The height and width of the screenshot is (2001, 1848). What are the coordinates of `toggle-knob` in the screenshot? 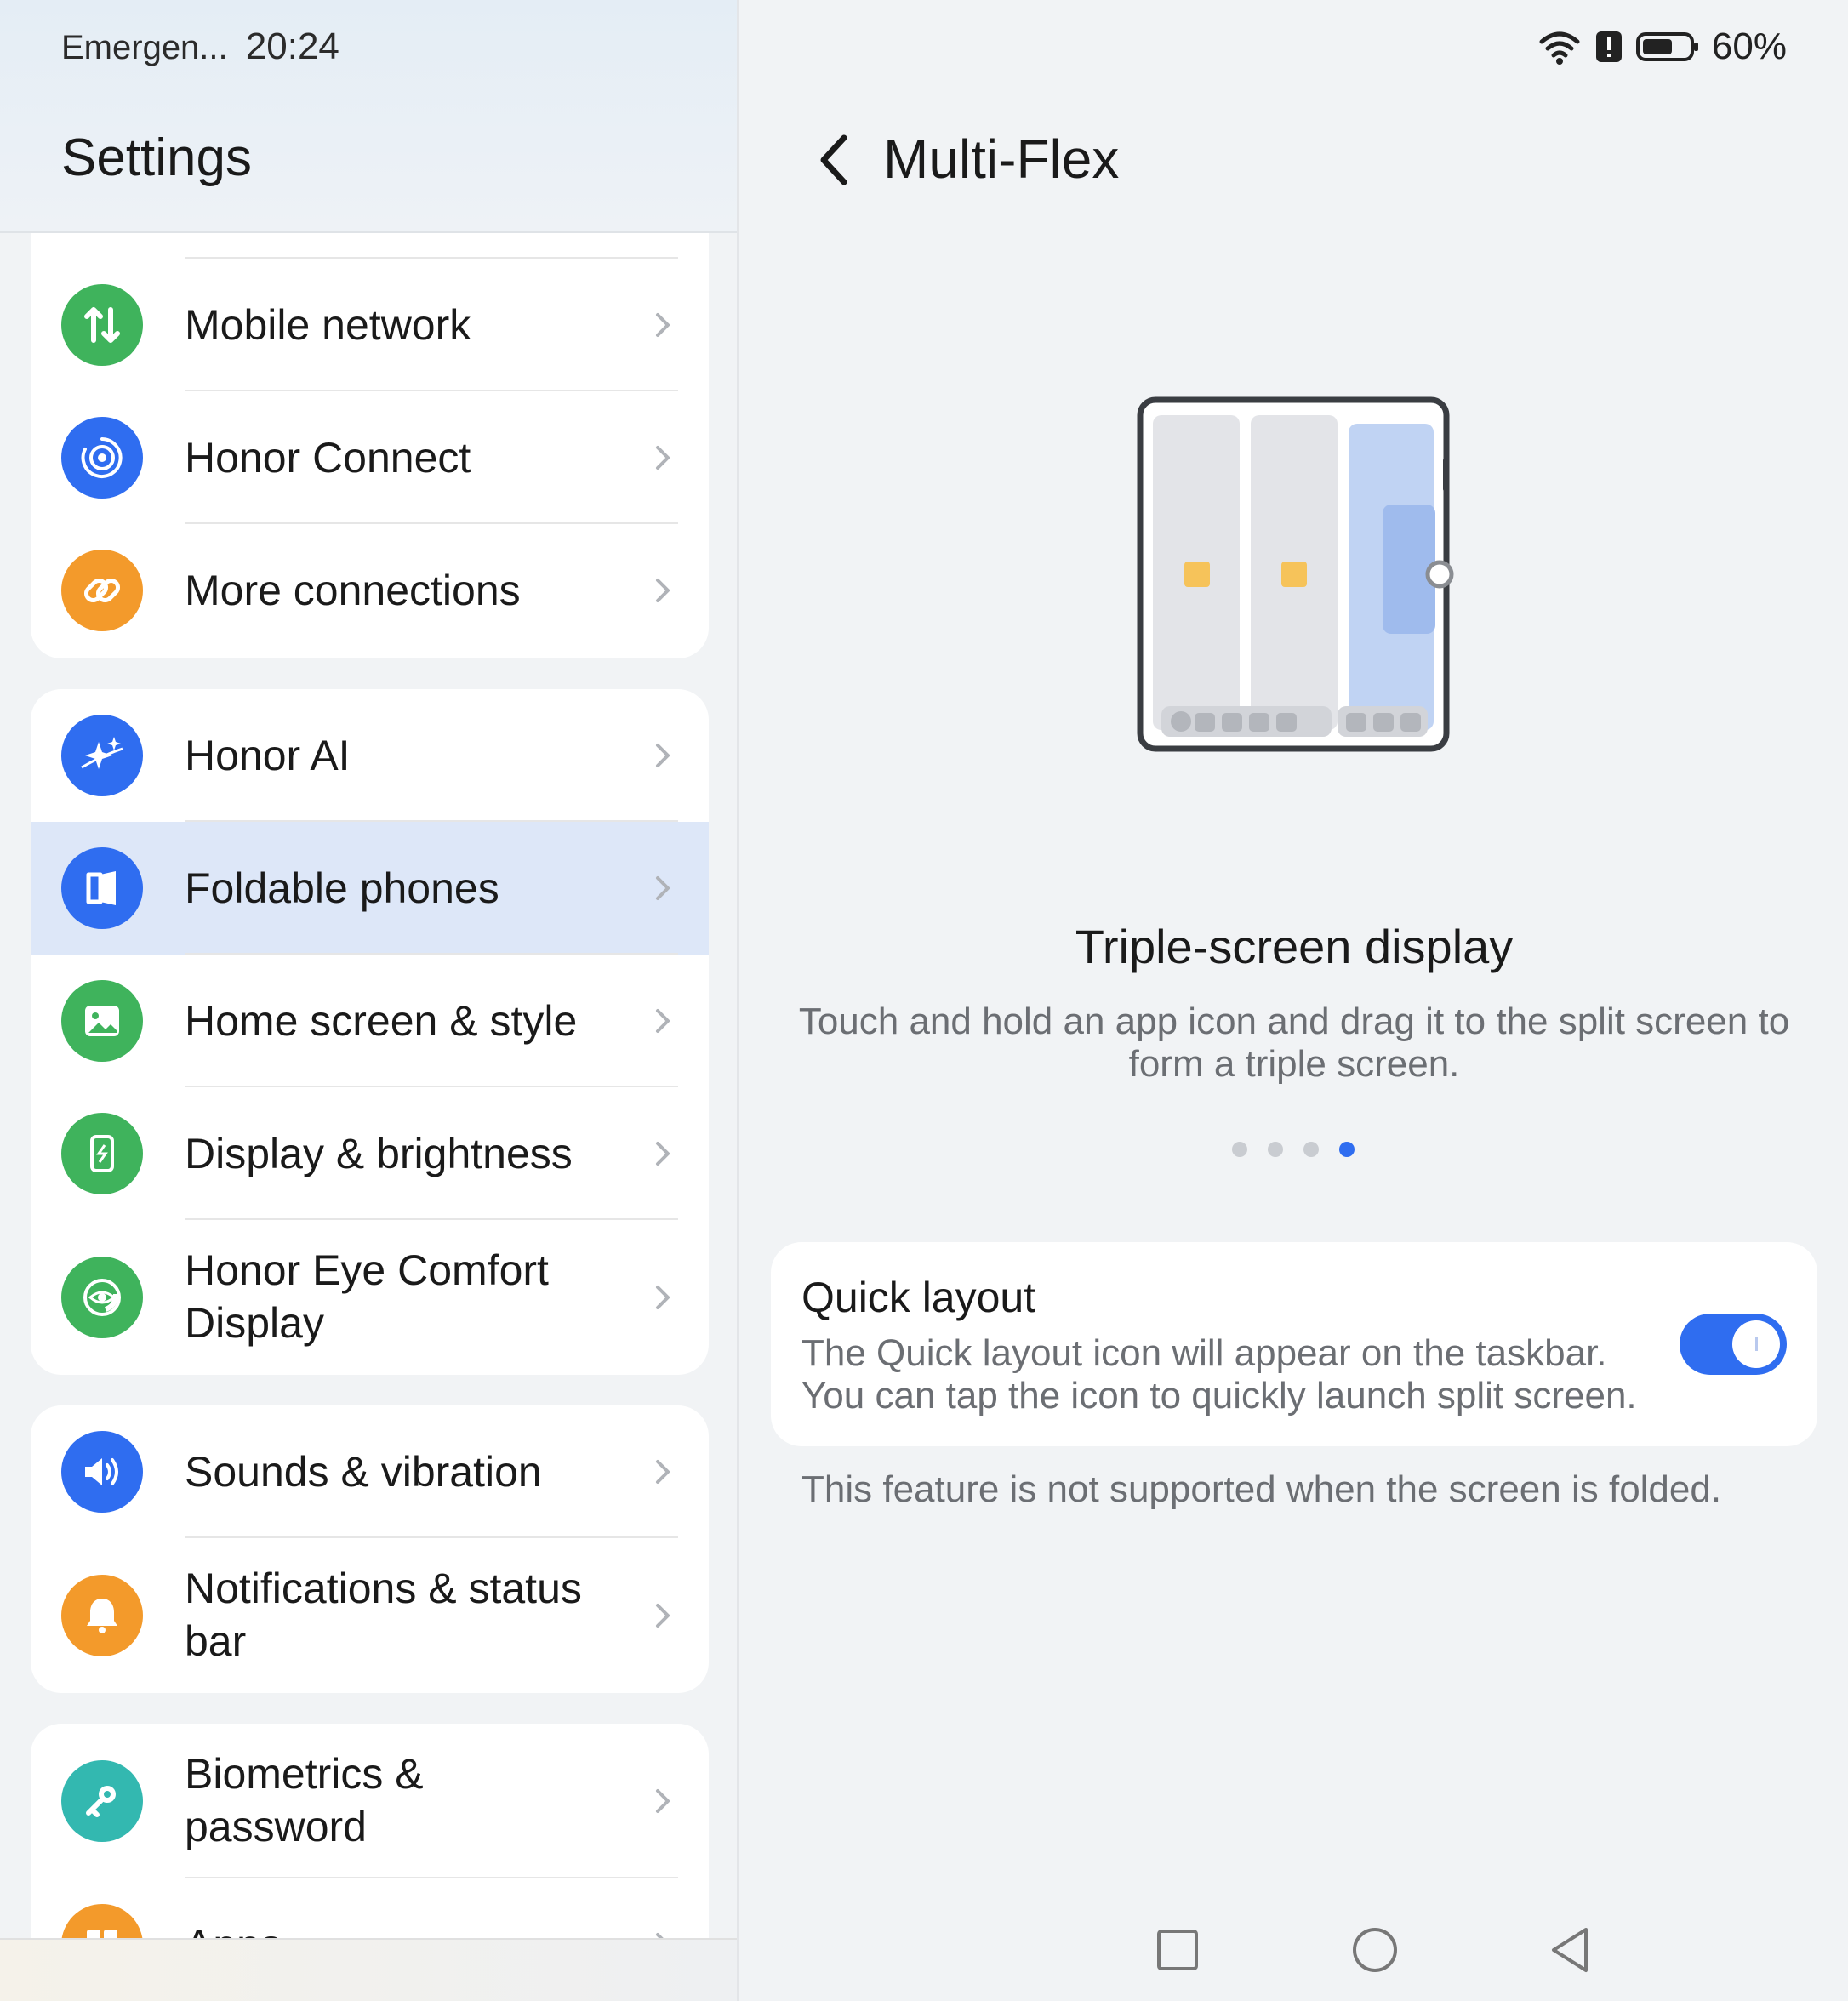 It's located at (1756, 1344).